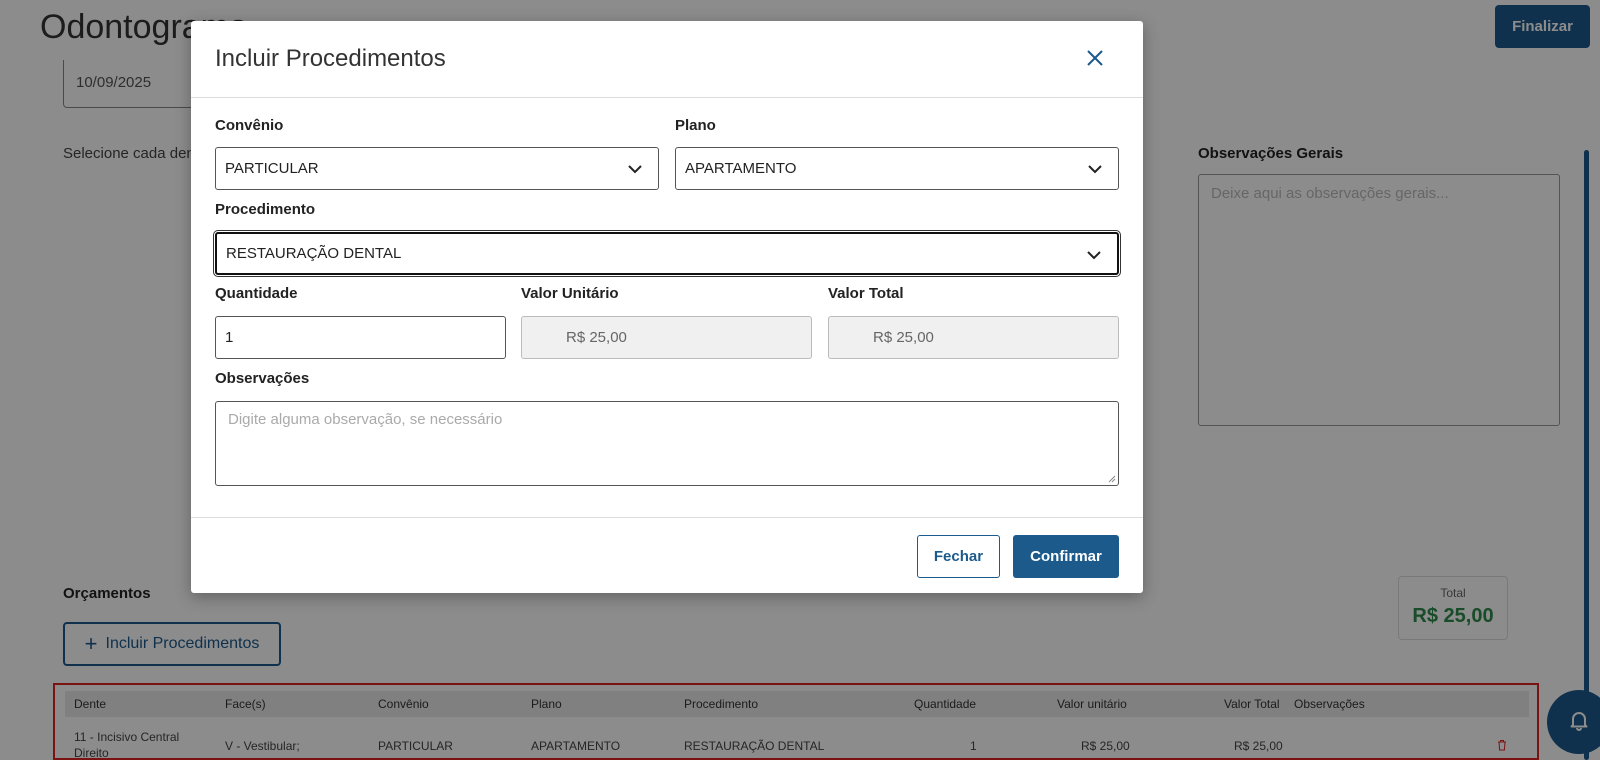  What do you see at coordinates (360, 337) in the screenshot?
I see `quantity-input: 1` at bounding box center [360, 337].